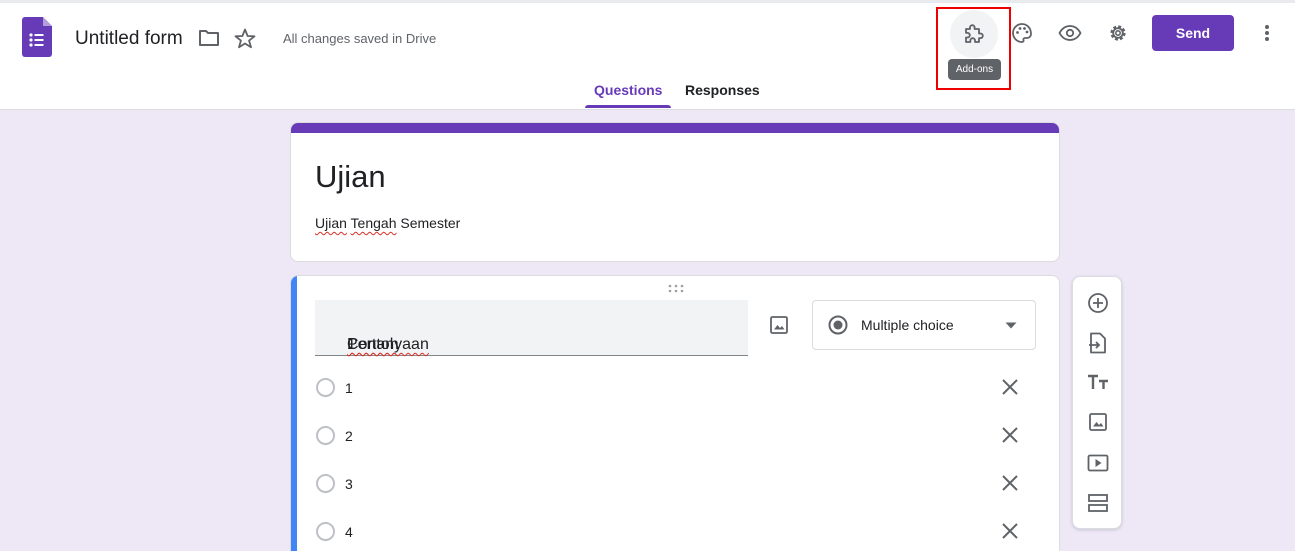 The height and width of the screenshot is (551, 1295). I want to click on question-type-label: Multiple choice, so click(907, 325).